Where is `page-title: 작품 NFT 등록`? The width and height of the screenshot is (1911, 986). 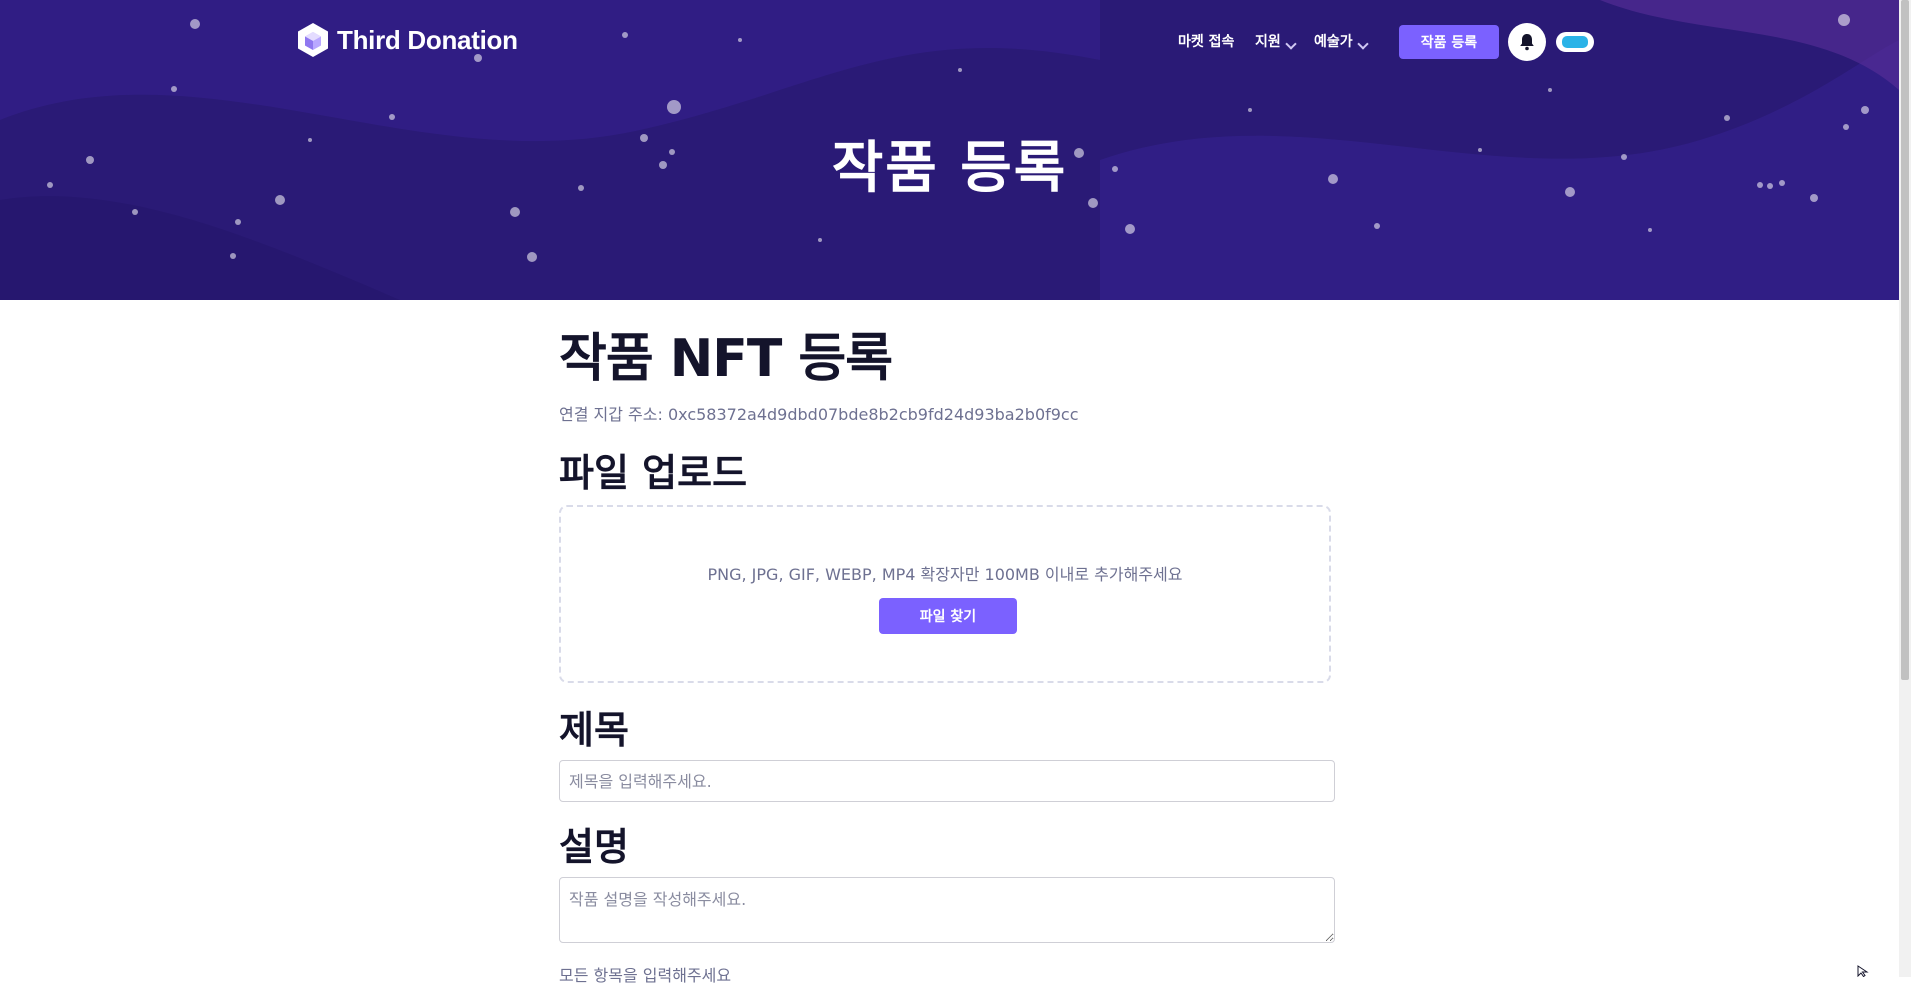 page-title: 작품 NFT 등록 is located at coordinates (726, 359).